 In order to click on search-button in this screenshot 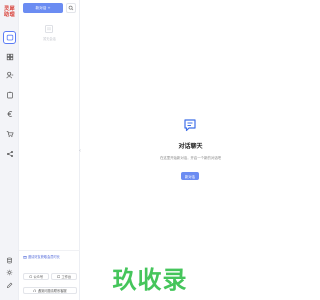, I will do `click(71, 8)`.